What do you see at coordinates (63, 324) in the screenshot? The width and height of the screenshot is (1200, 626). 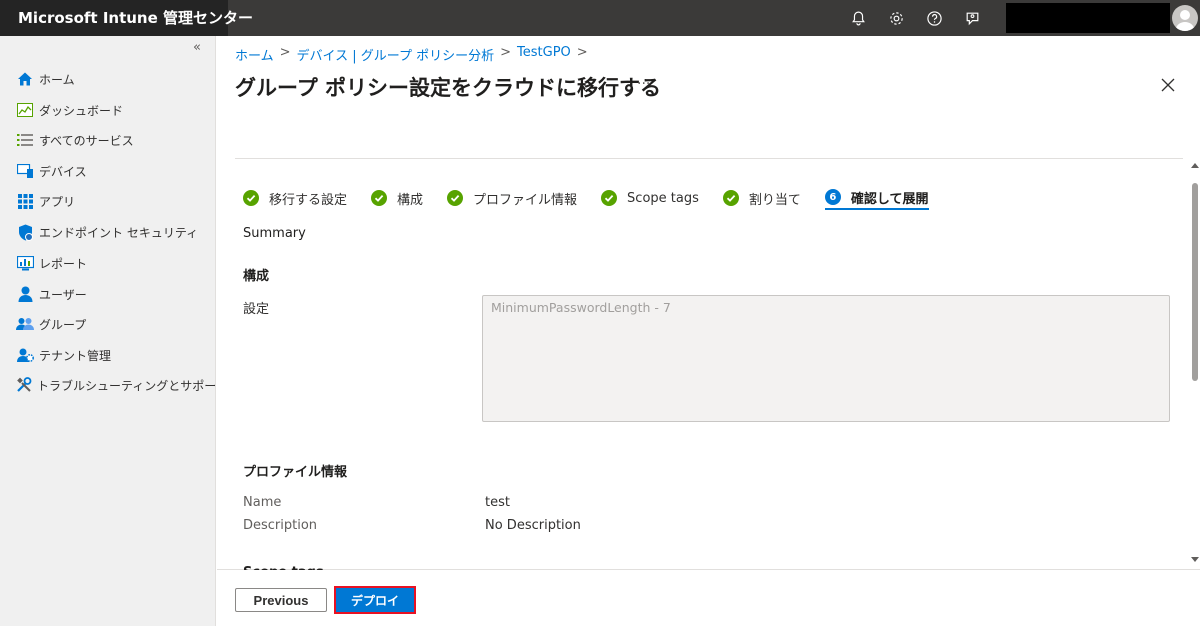 I see `sidebar-item-label: グループ` at bounding box center [63, 324].